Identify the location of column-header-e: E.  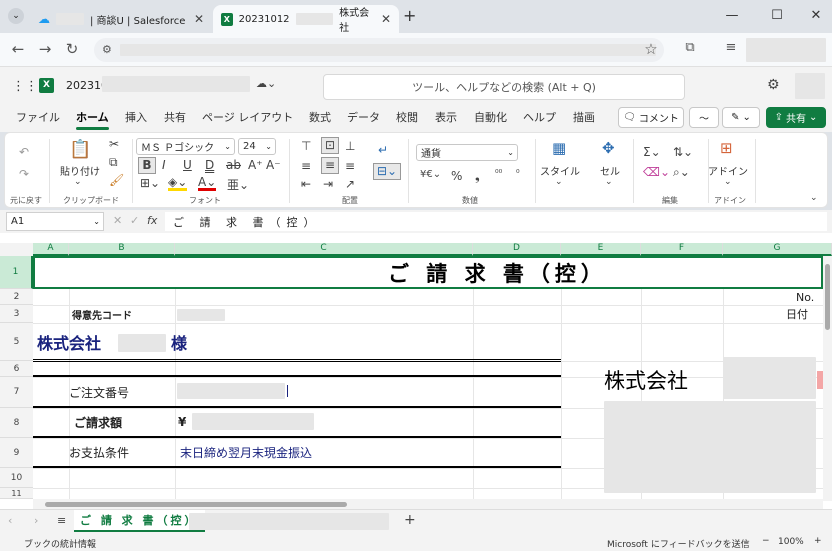
(601, 249).